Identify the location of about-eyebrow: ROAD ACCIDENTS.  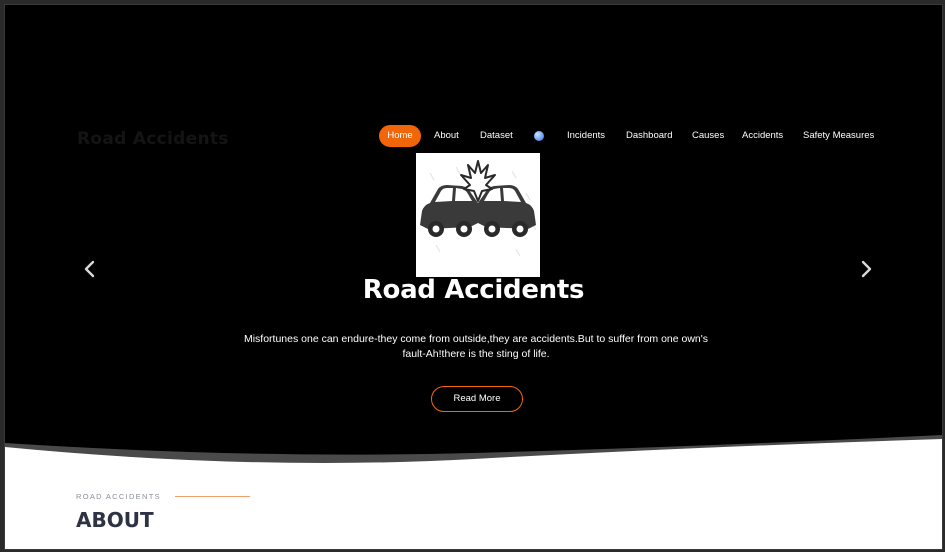
(118, 496).